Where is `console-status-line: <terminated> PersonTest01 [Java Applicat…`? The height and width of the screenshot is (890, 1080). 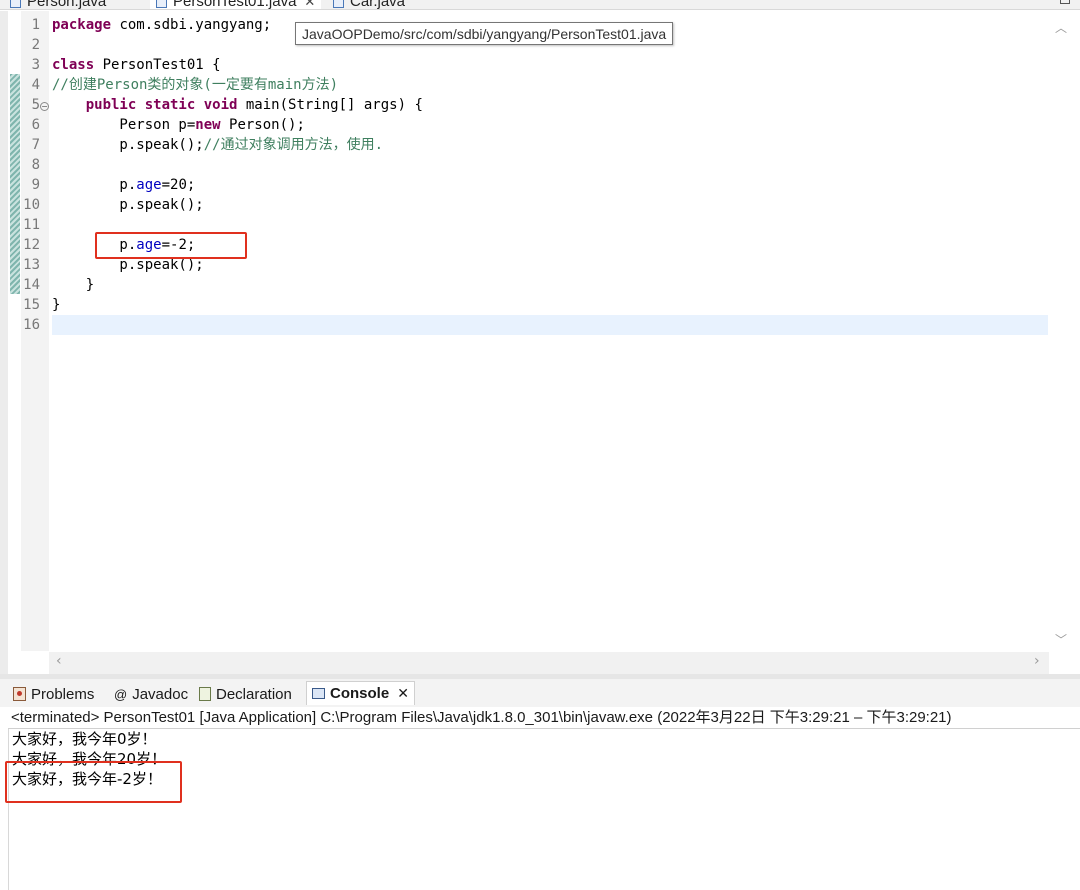
console-status-line: <terminated> PersonTest01 [Java Applicat… is located at coordinates (481, 717).